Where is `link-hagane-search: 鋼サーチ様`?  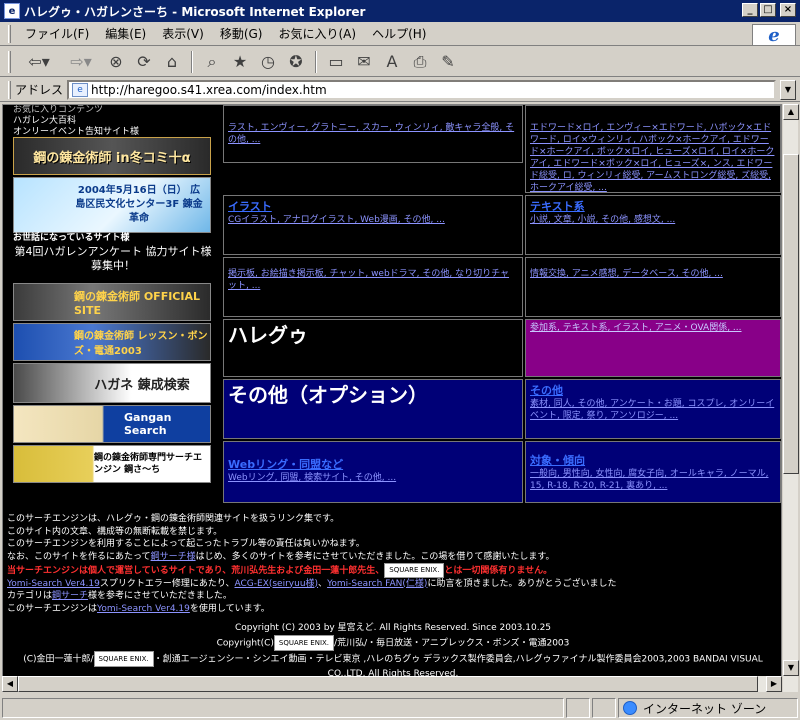 link-hagane-search: 鋼サーチ様 is located at coordinates (173, 557).